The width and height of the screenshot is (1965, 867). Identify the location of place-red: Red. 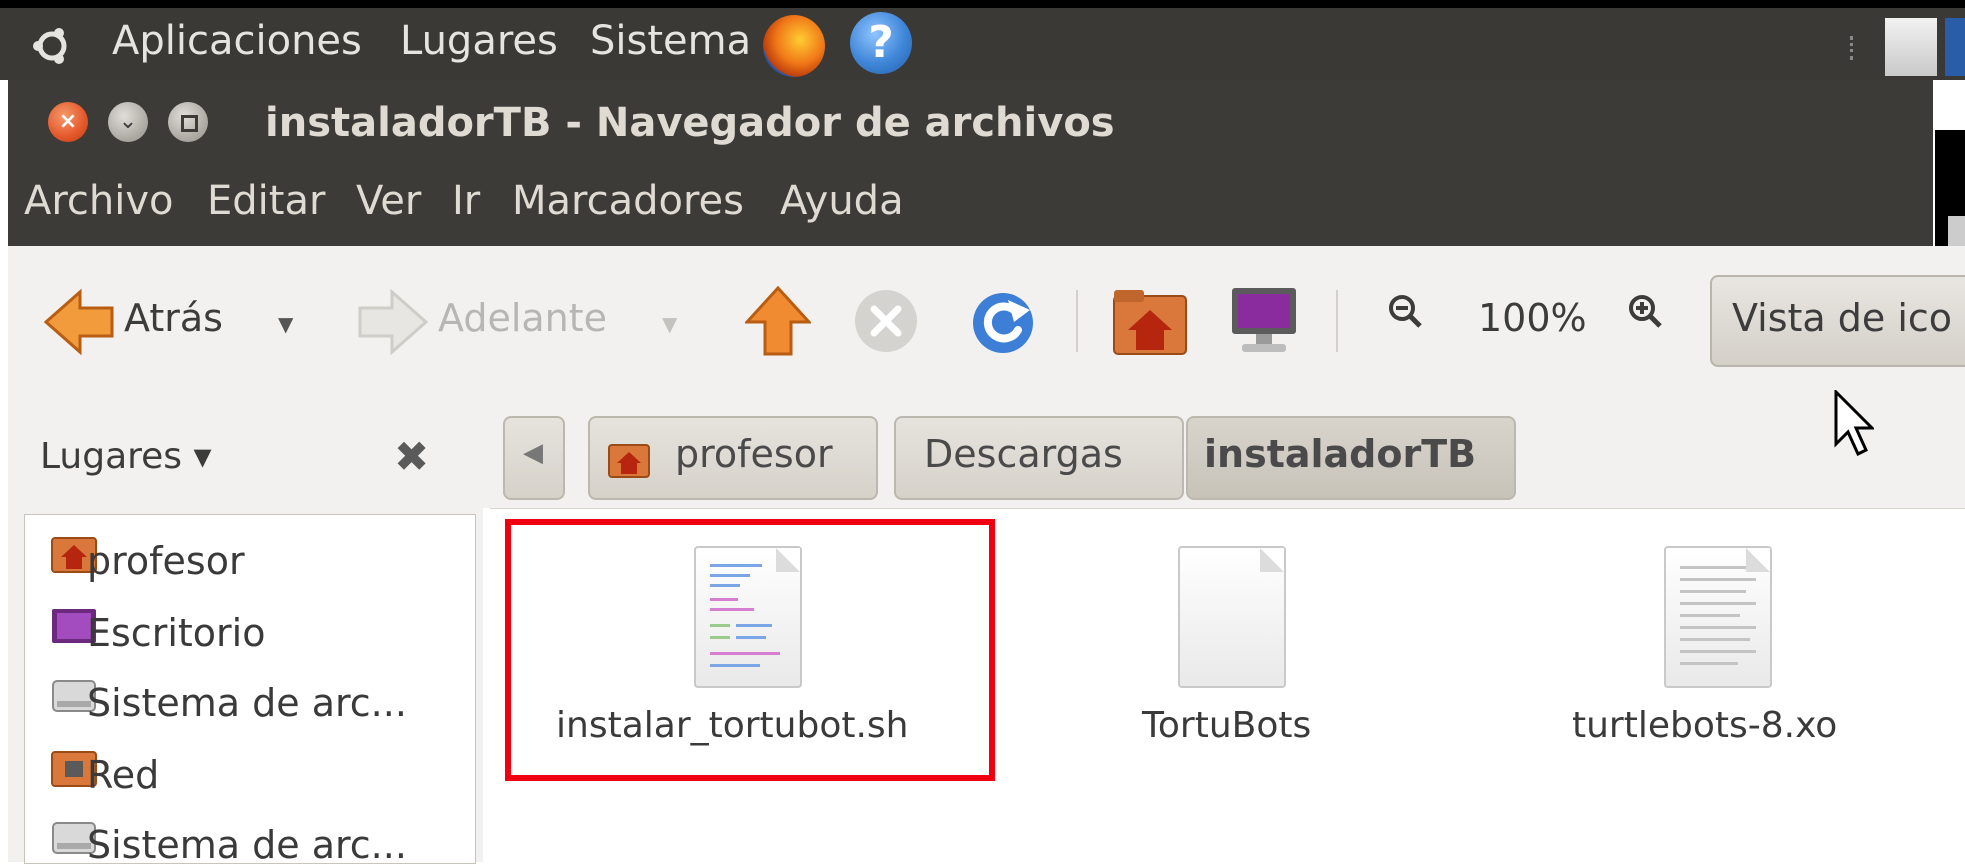
(123, 775).